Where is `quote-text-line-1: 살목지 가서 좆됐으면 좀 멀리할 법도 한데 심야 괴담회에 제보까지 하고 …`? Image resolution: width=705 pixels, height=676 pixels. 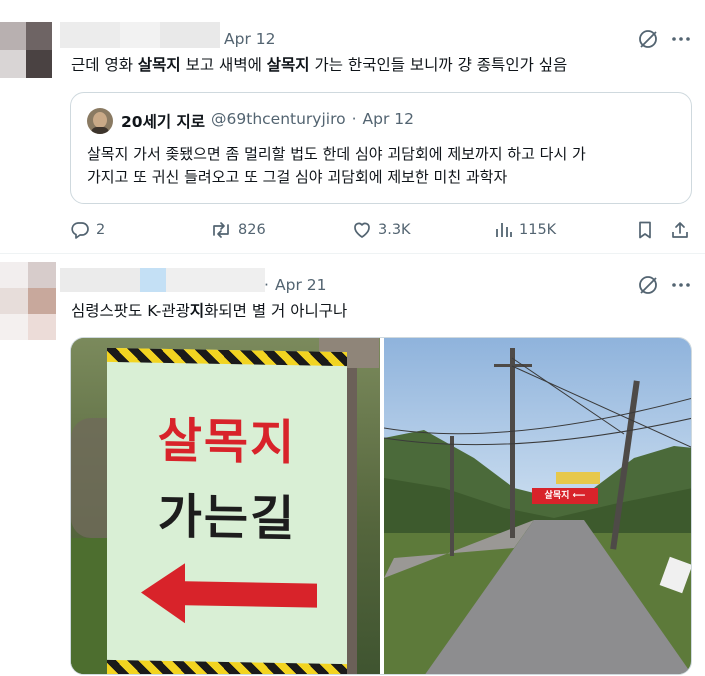 quote-text-line-1: 살목지 가서 좆됐으면 좀 멀리할 법도 한데 심야 괴담회에 제보까지 하고 … is located at coordinates (336, 154).